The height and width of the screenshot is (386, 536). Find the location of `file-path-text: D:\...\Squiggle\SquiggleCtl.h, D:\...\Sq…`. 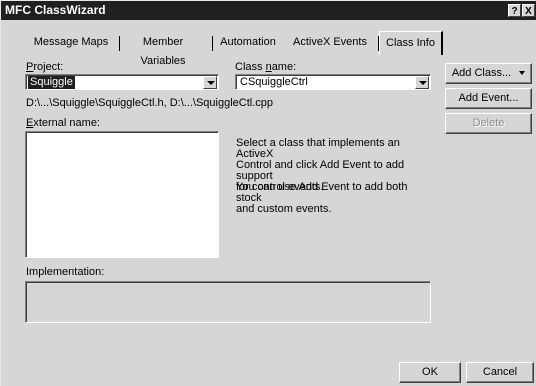

file-path-text: D:\...\Squiggle\SquiggleCtl.h, D:\...\Sq… is located at coordinates (150, 103).